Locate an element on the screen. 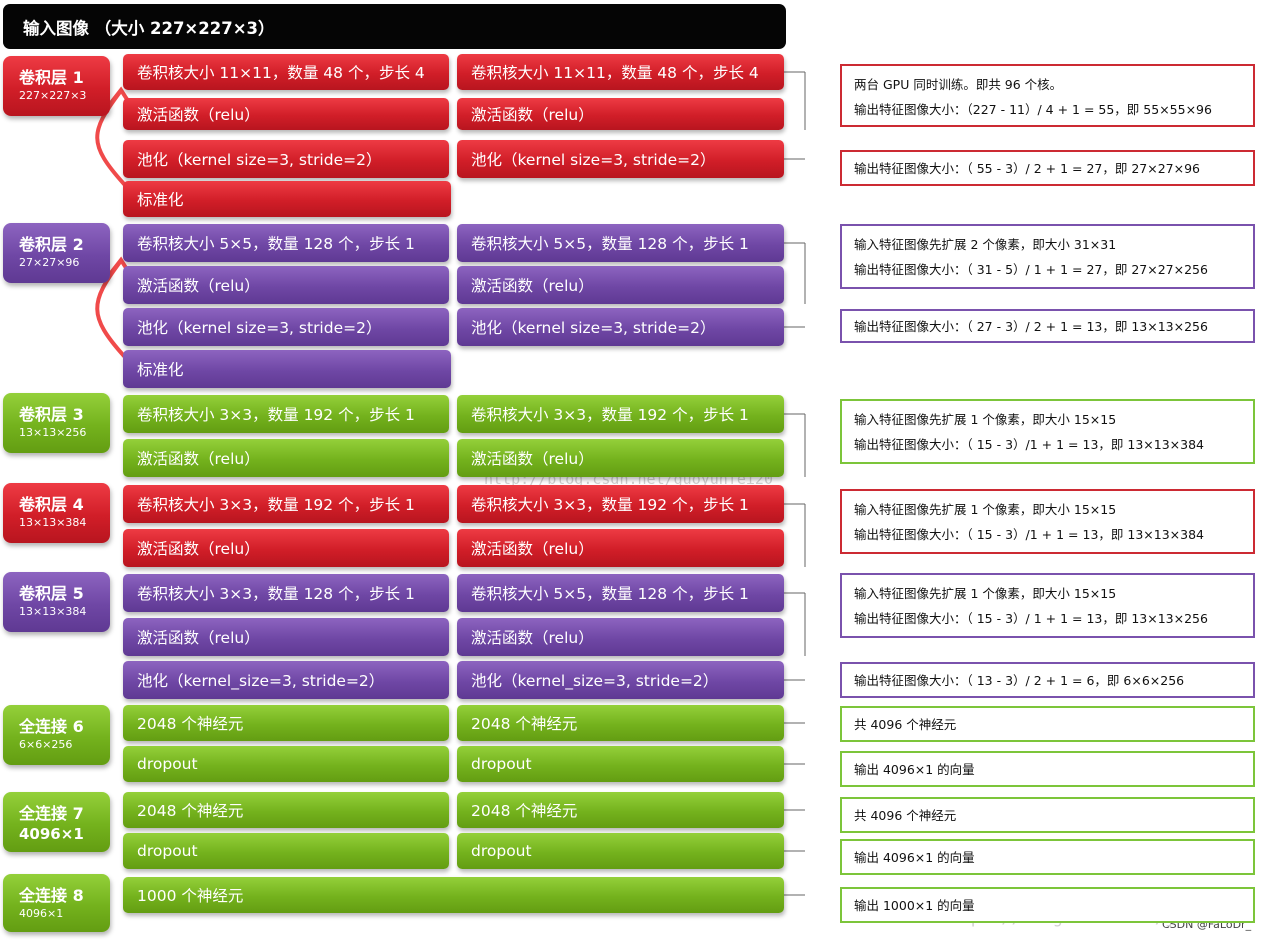 The height and width of the screenshot is (941, 1272). op-box-conv1-row3-left: 标准化 is located at coordinates (287, 199).